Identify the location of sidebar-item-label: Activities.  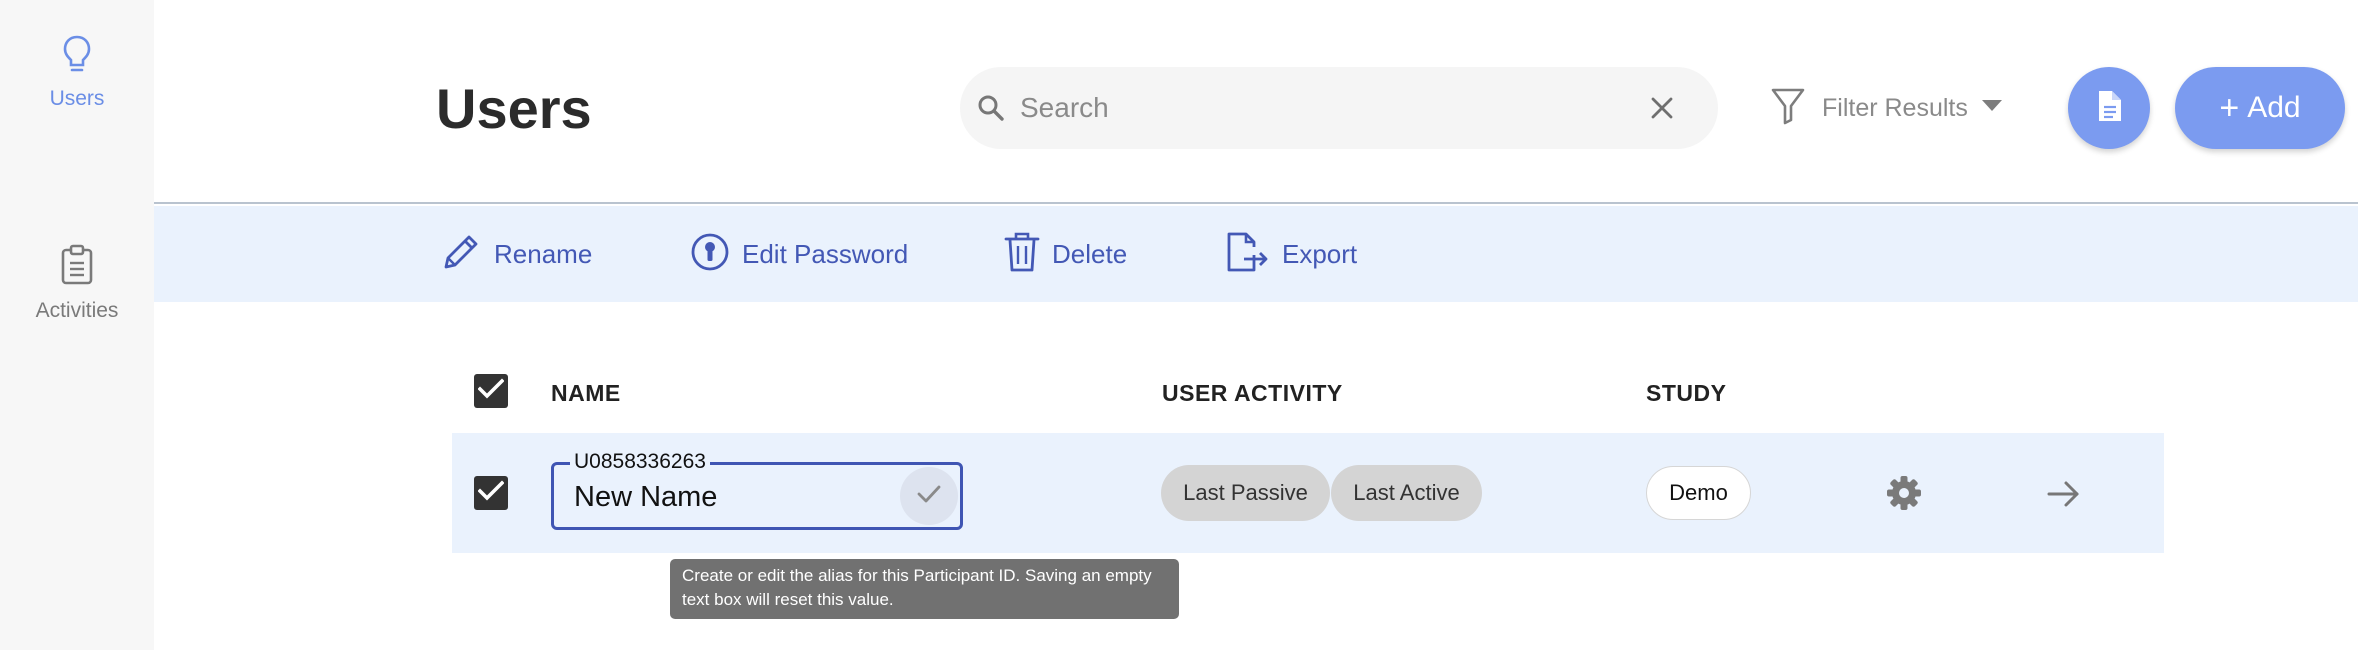
(77, 310).